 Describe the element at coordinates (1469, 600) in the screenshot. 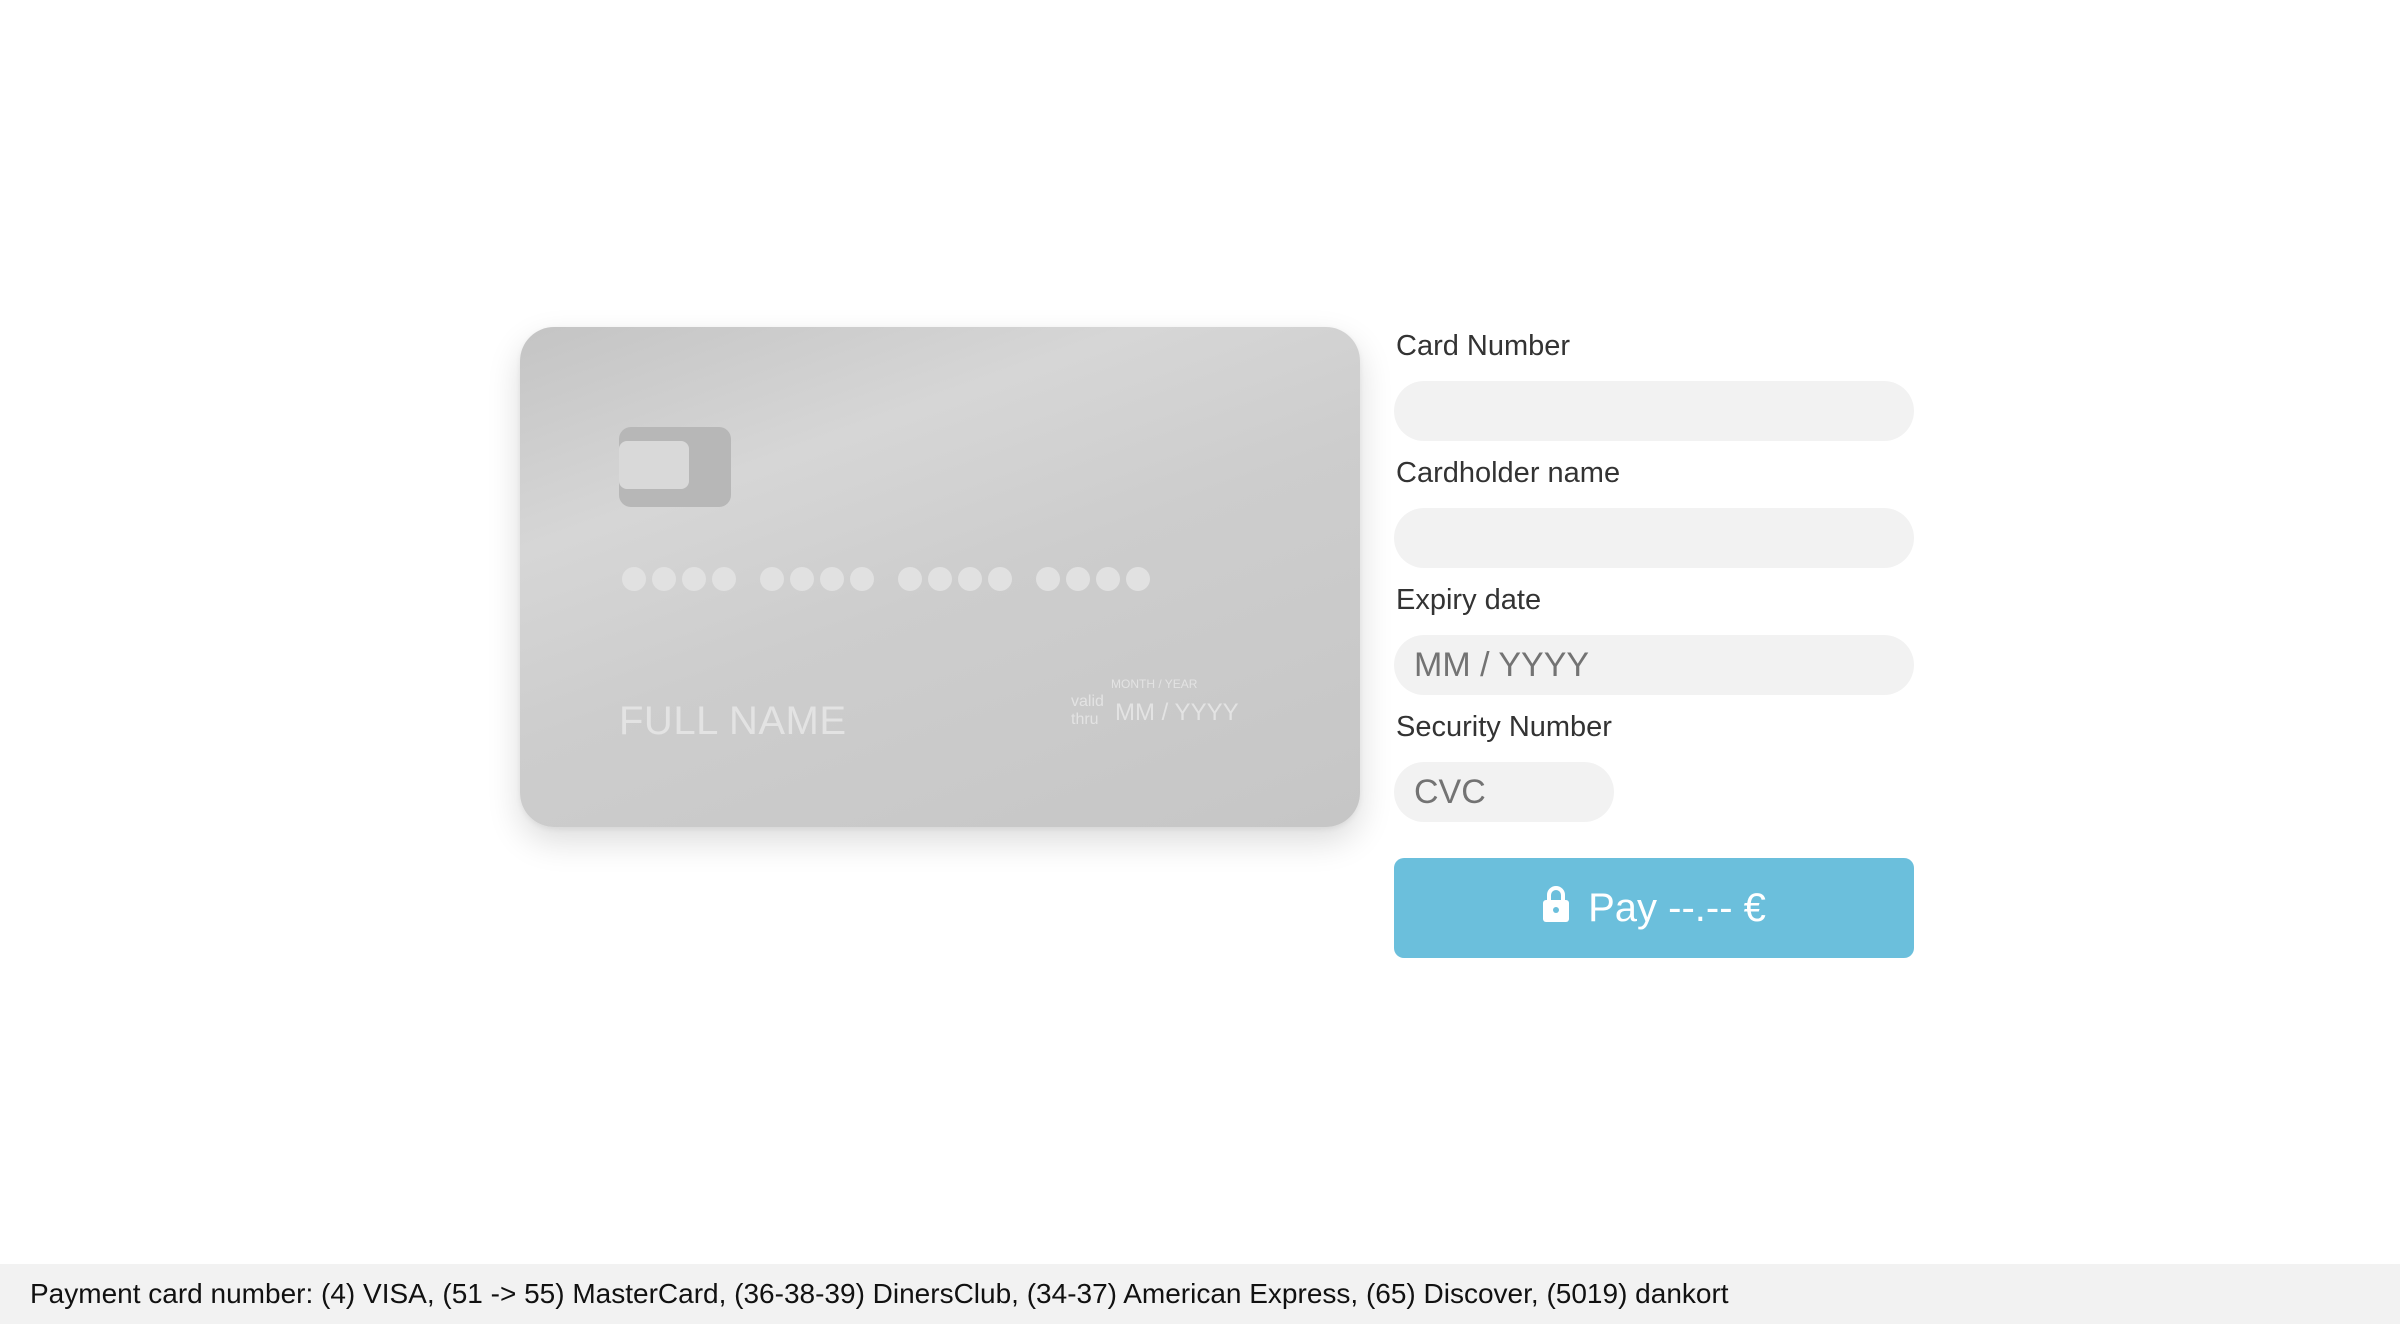

I see `expiry-date-label: Expiry date` at that location.